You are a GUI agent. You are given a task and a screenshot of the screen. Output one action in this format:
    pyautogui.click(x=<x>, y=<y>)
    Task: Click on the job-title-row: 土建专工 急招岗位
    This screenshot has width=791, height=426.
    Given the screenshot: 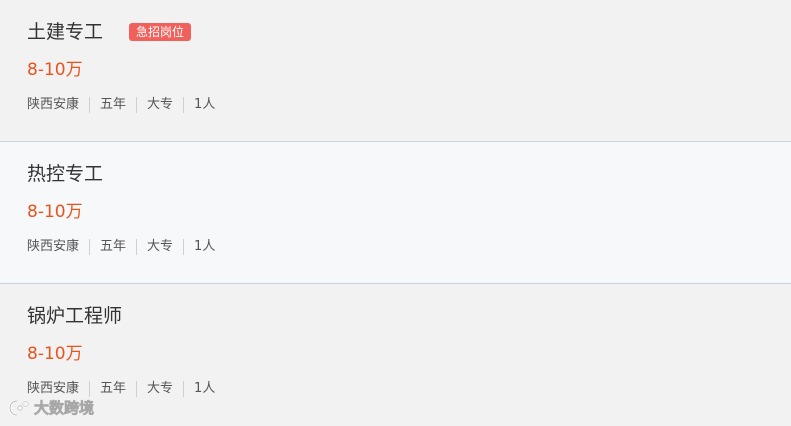 What is the action you would take?
    pyautogui.click(x=109, y=32)
    